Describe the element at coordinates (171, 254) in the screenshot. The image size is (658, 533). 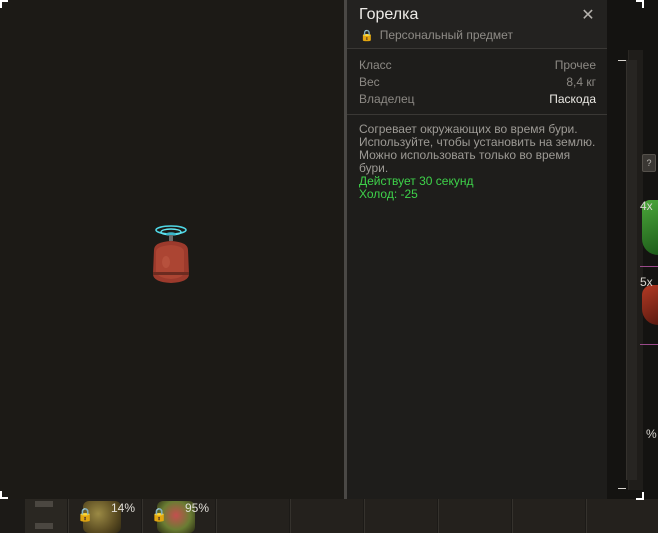
I see `gas-burner-model` at that location.